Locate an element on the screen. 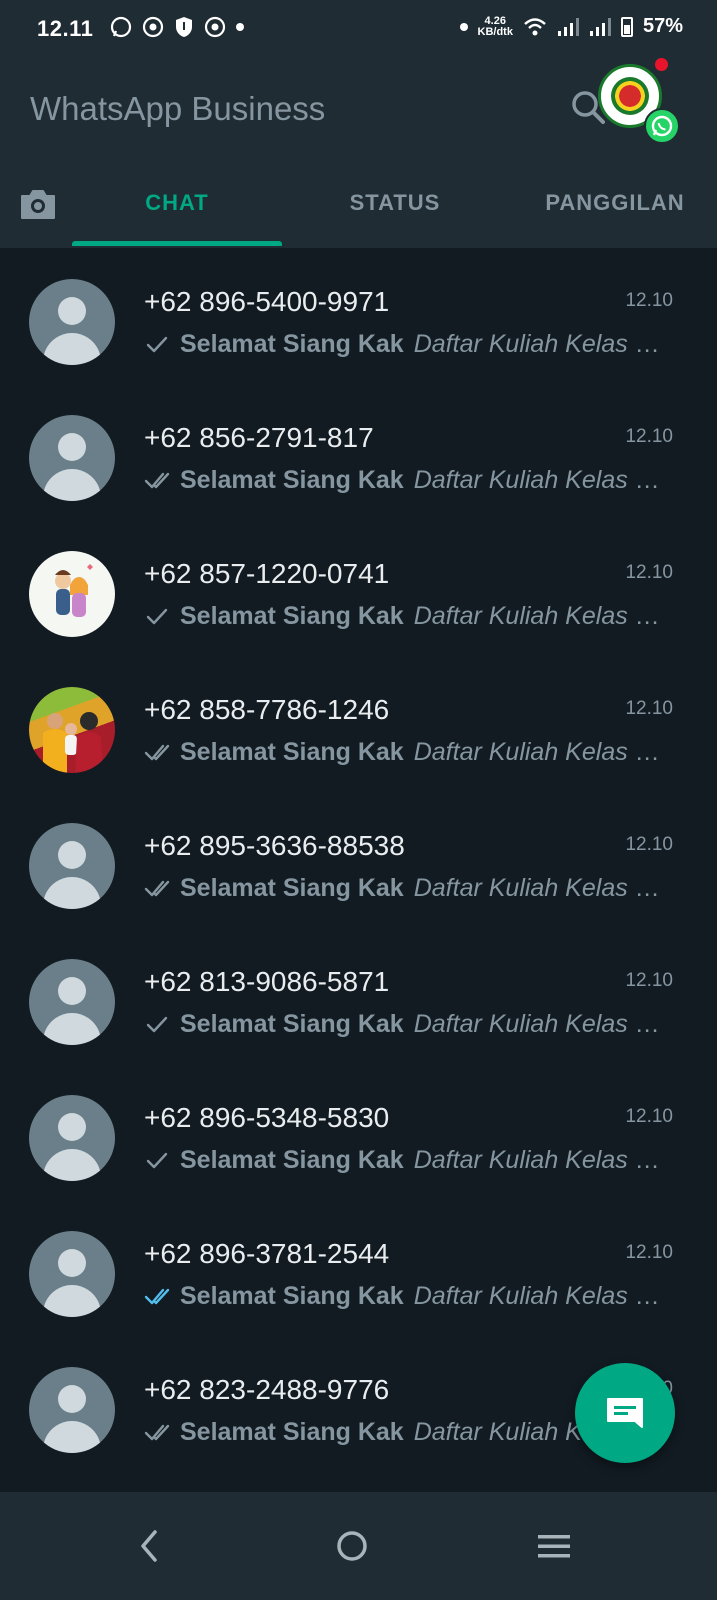 The image size is (717, 1600). contact-name: +62 896-5400-9971 is located at coordinates (267, 301).